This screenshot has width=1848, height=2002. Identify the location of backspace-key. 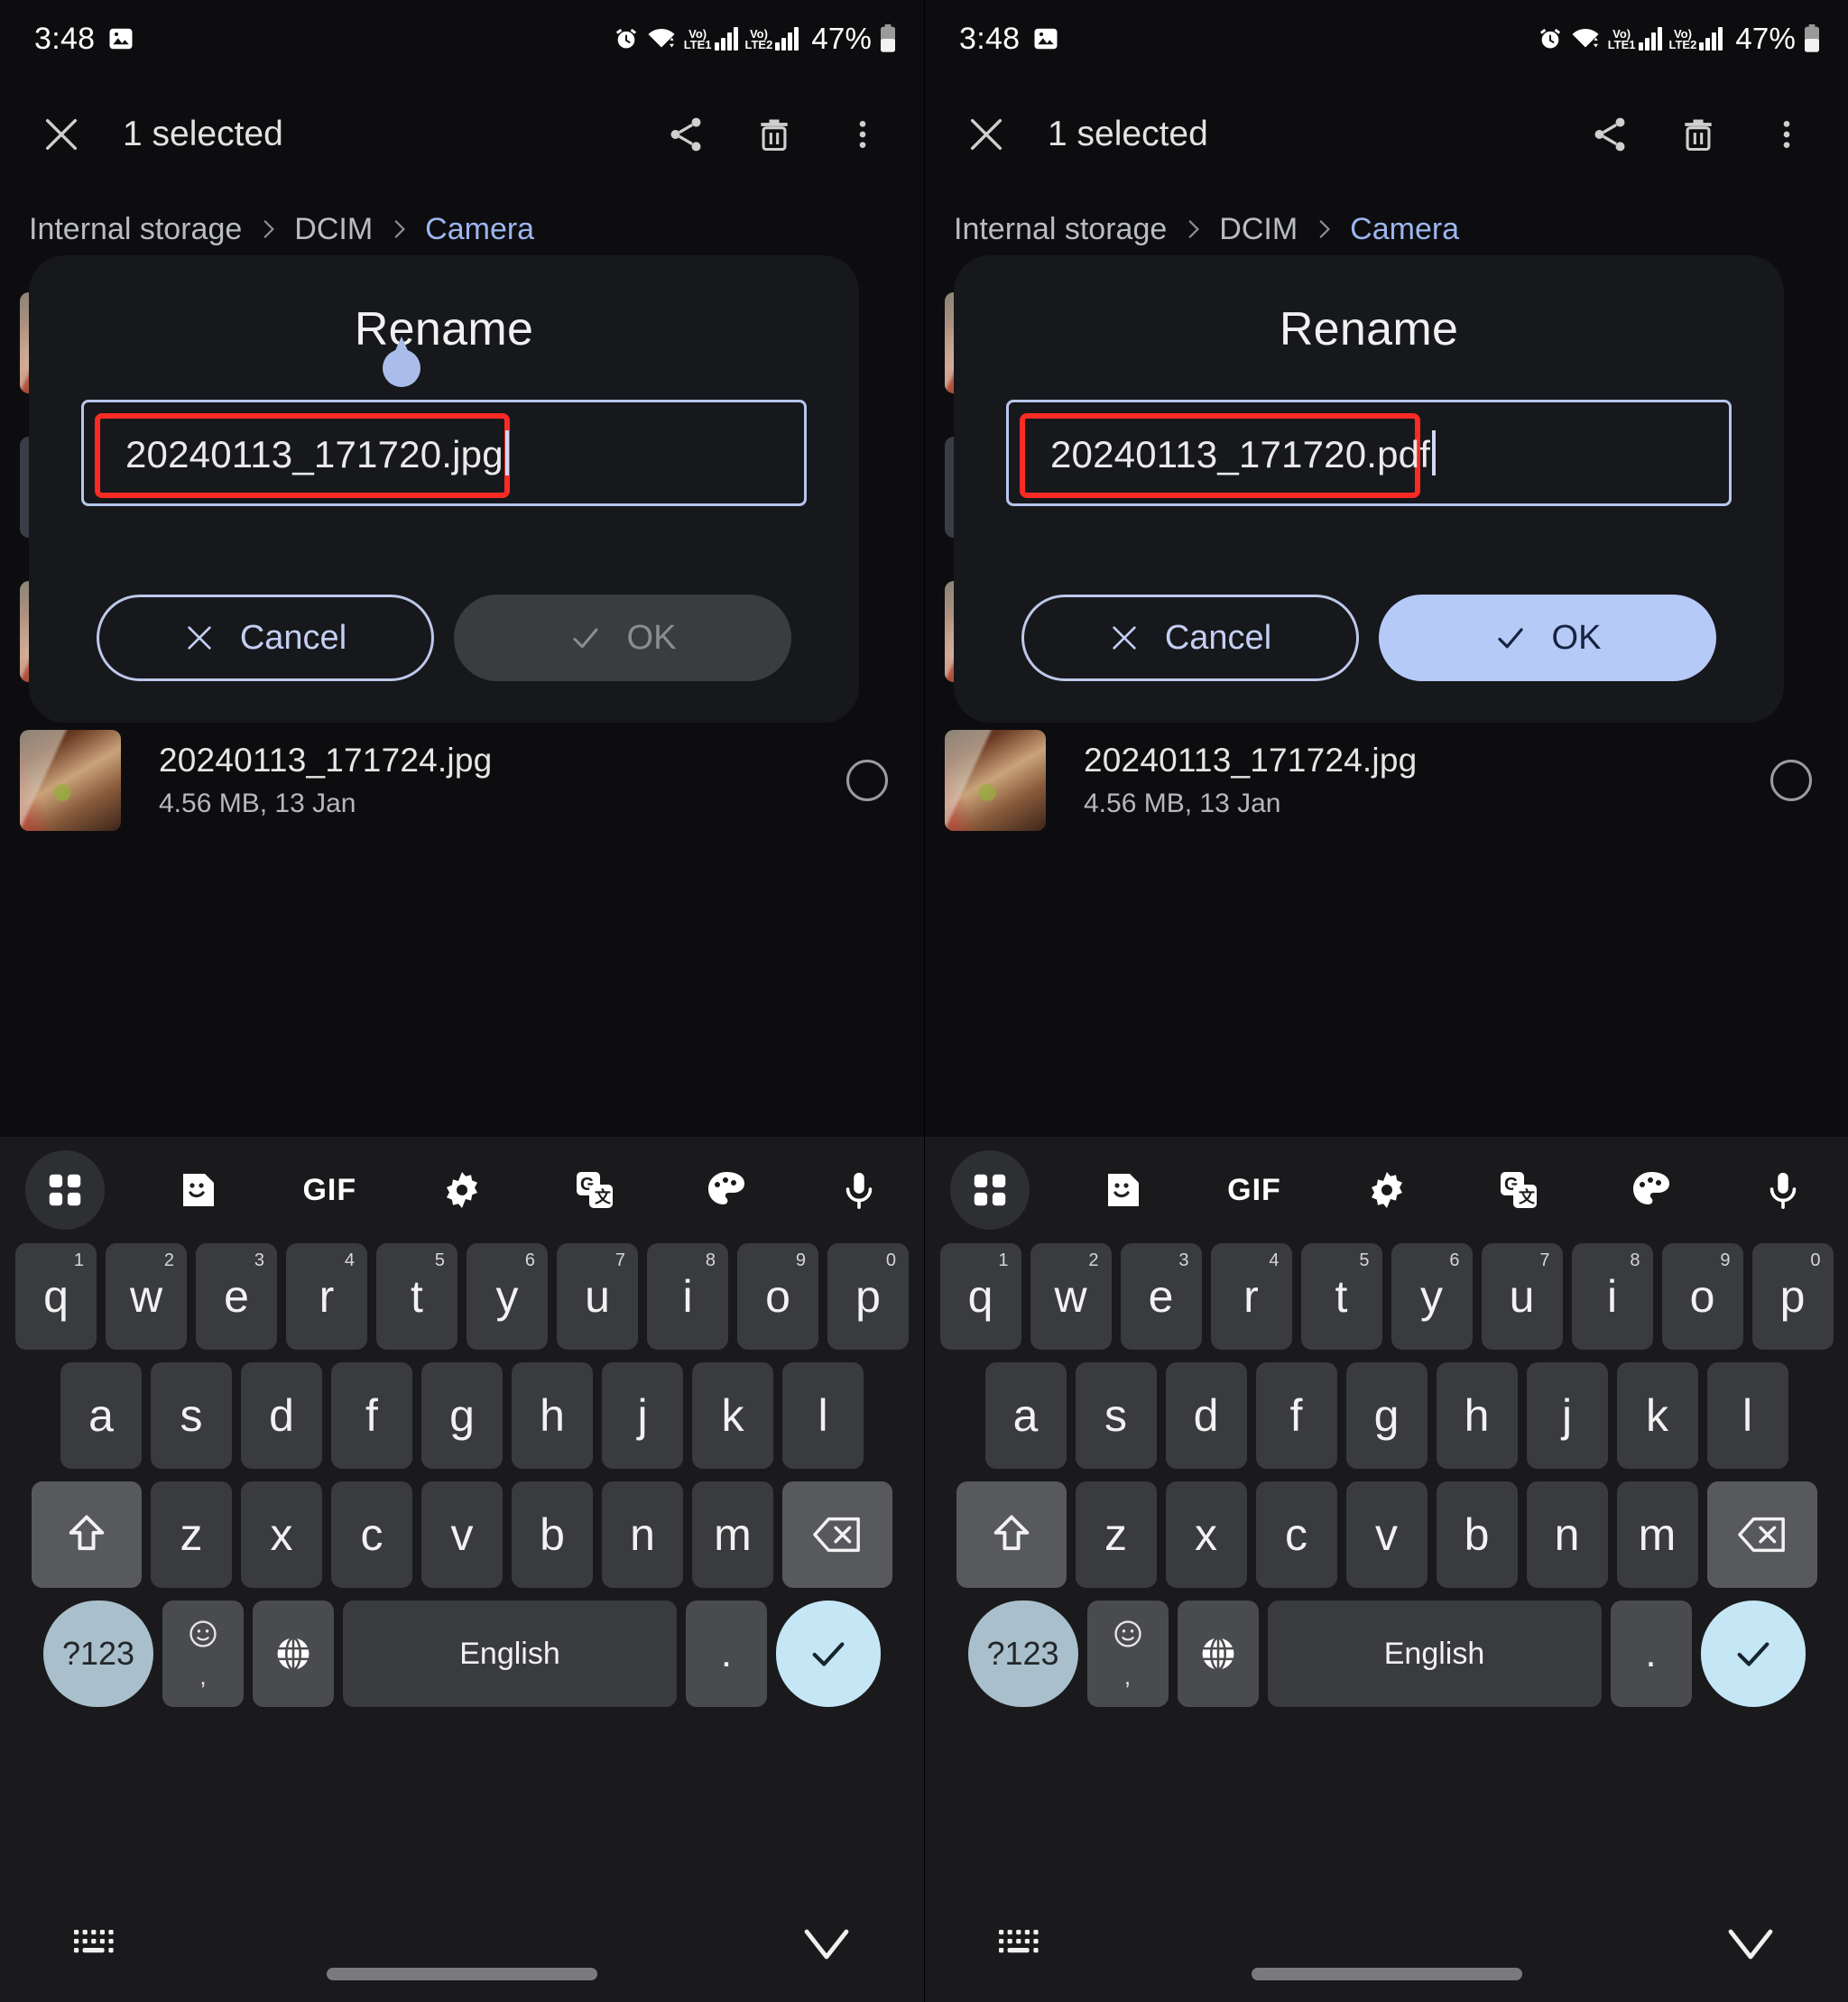
(837, 1534).